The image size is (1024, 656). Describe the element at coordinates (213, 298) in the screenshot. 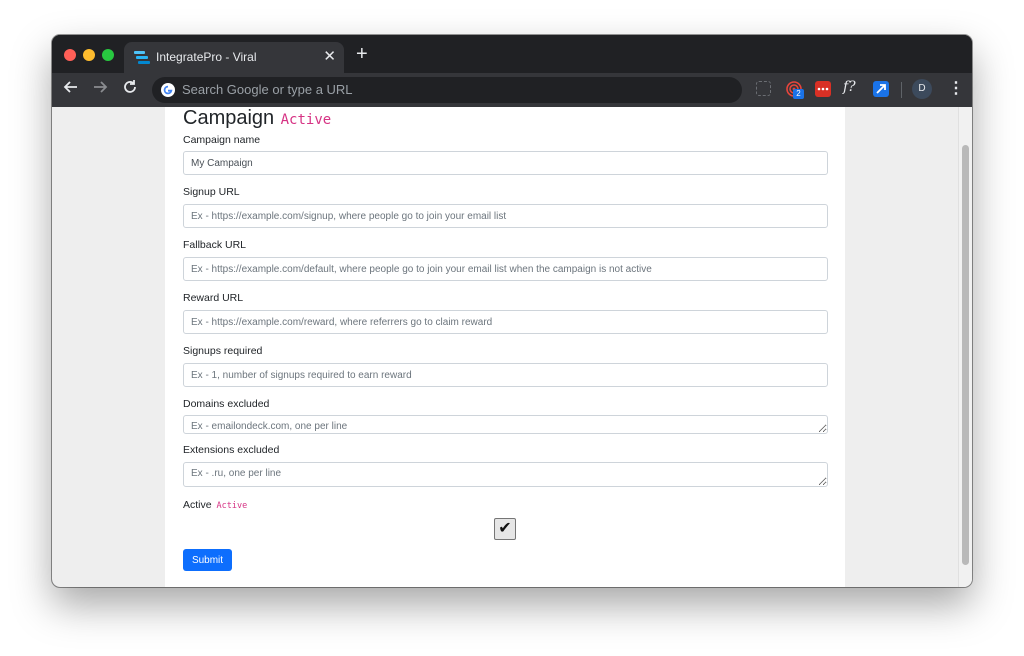

I see `reward-url-label: Reward URL` at that location.